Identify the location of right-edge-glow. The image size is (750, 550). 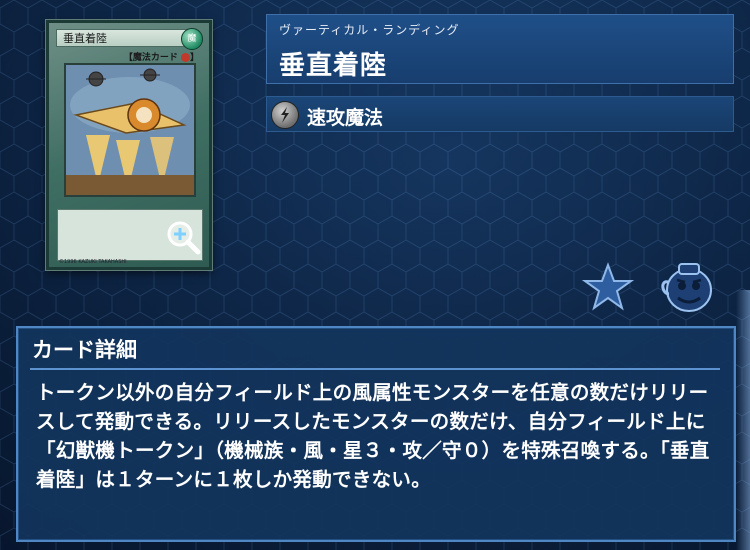
(743, 420).